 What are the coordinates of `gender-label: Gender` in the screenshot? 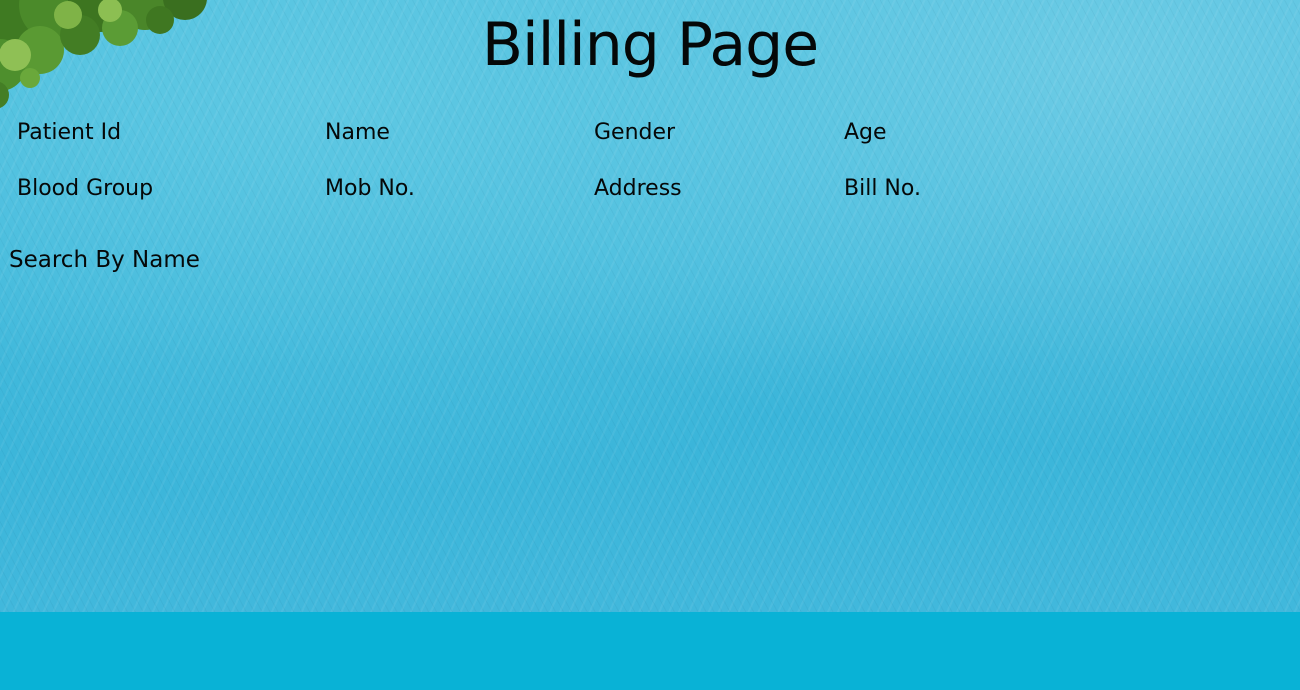 It's located at (635, 132).